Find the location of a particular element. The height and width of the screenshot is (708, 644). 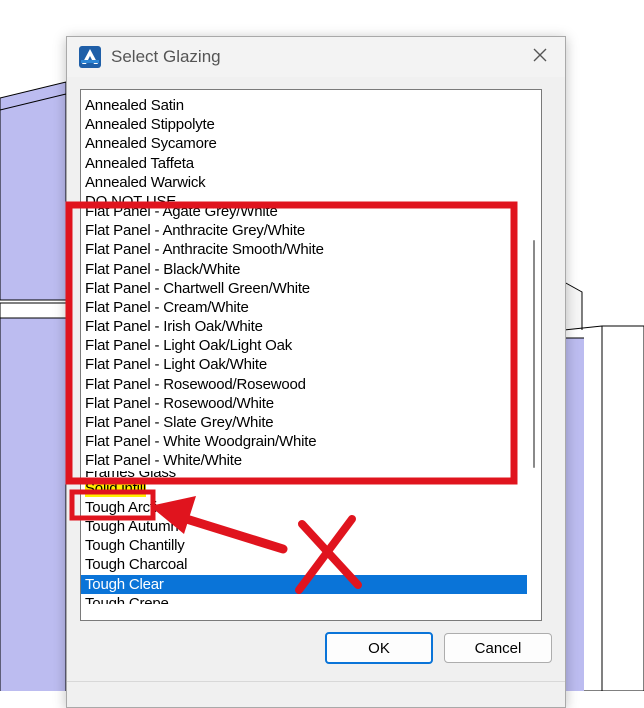

scrollbar is located at coordinates (534, 355).